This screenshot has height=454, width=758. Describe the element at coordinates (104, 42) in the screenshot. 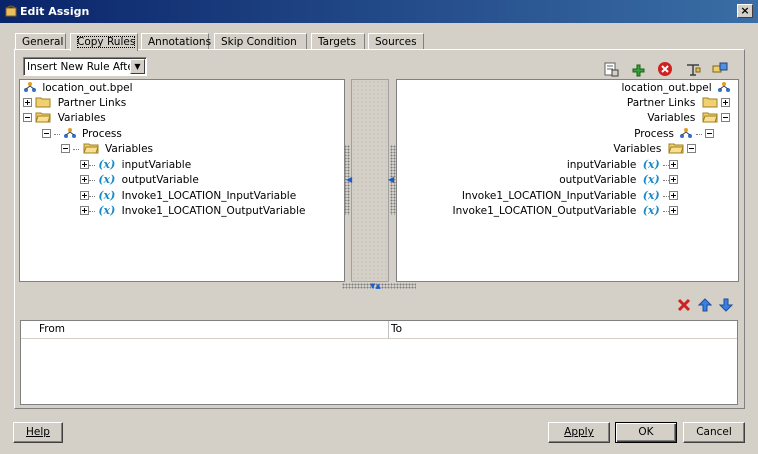

I see `tab-copy-rules: Copy Rules` at that location.